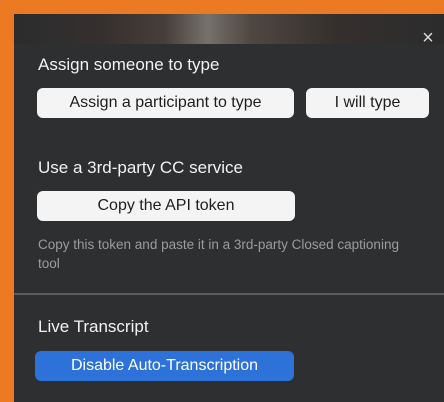  I want to click on disable-auto-transcription-button: Disable Auto-Transcription, so click(164, 366).